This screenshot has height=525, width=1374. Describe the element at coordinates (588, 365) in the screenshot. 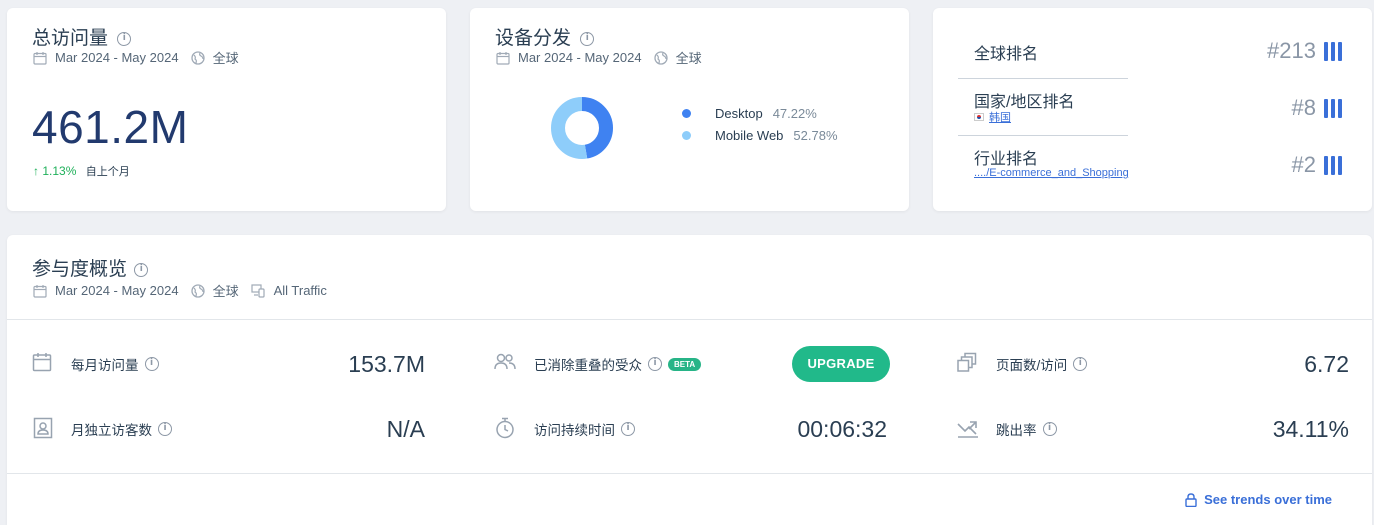

I see `label-text: 已消除重叠的受众` at that location.